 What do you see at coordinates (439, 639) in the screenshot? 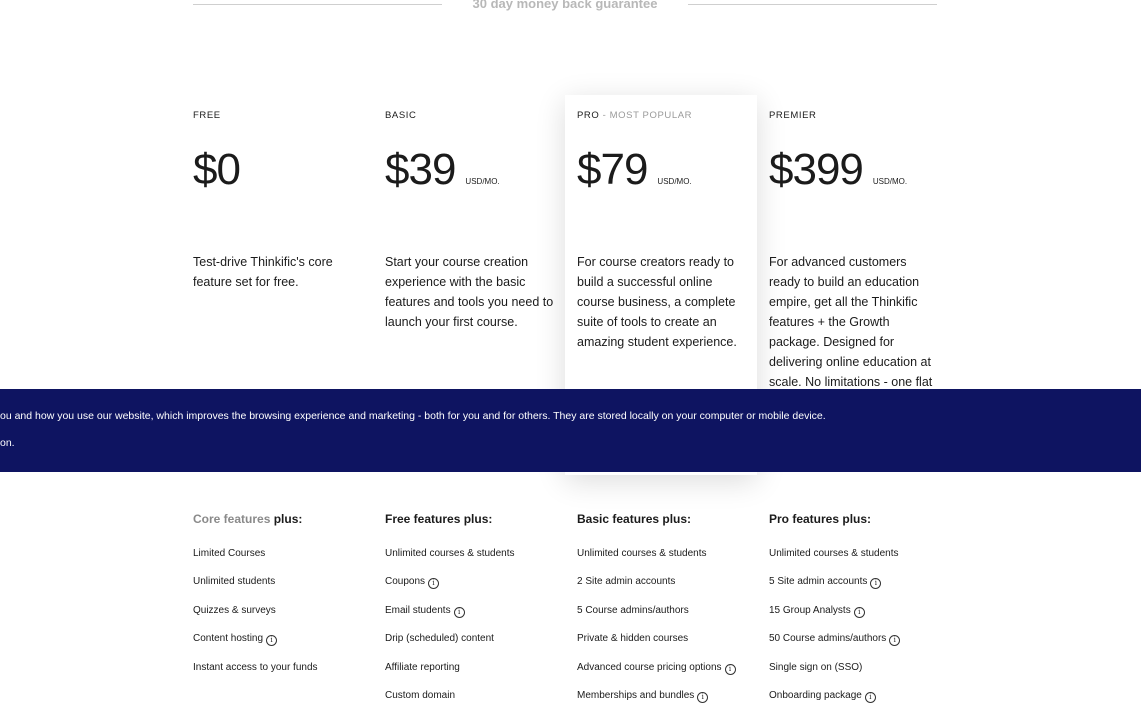
I see `feature-label: Drip (scheduled) content` at bounding box center [439, 639].